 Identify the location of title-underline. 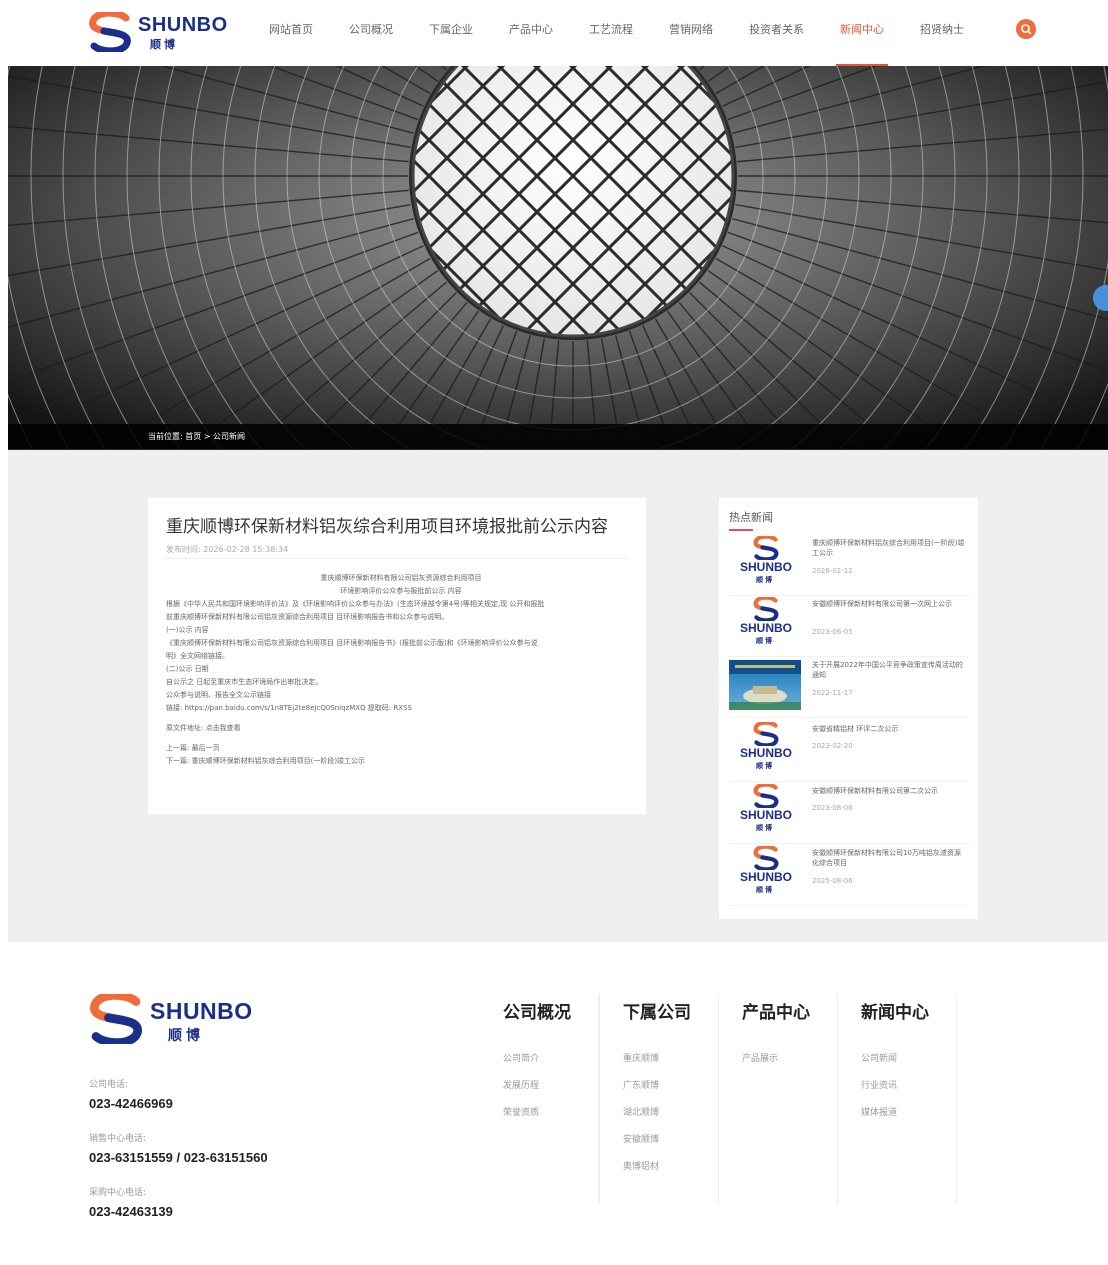
(741, 530).